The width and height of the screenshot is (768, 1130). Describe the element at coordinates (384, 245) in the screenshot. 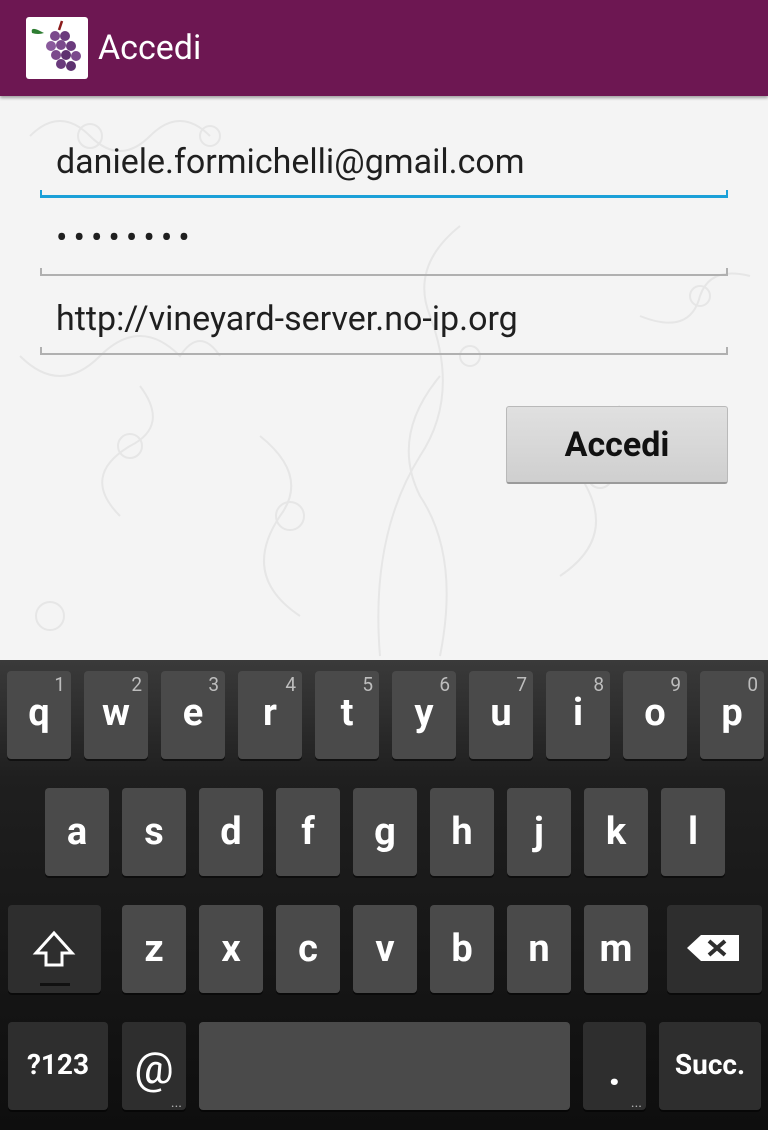

I see `password-field: ••••••••` at that location.